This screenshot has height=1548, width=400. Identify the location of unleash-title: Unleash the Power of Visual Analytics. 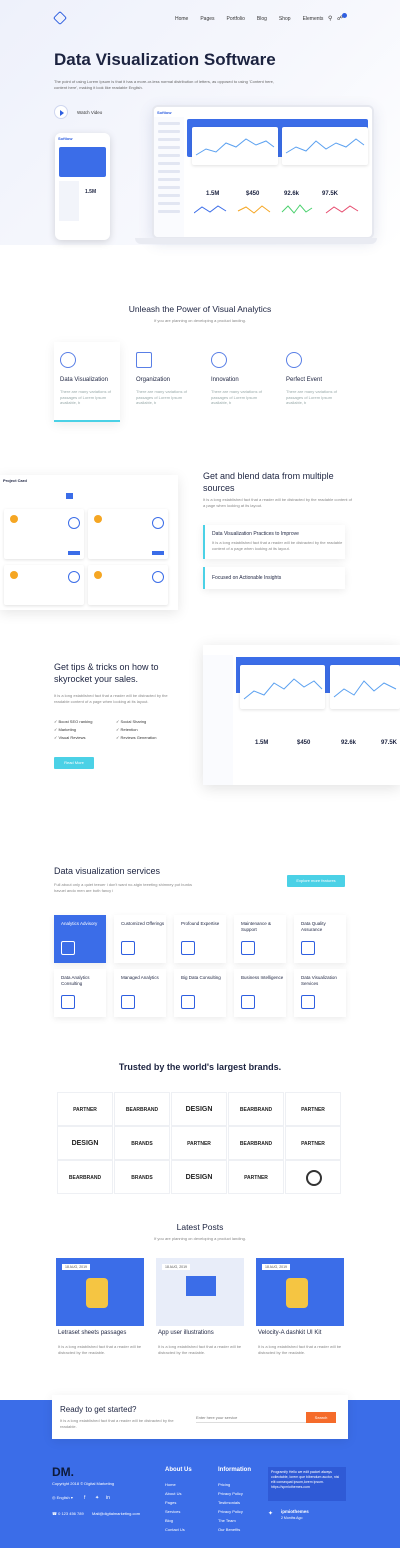
(200, 309).